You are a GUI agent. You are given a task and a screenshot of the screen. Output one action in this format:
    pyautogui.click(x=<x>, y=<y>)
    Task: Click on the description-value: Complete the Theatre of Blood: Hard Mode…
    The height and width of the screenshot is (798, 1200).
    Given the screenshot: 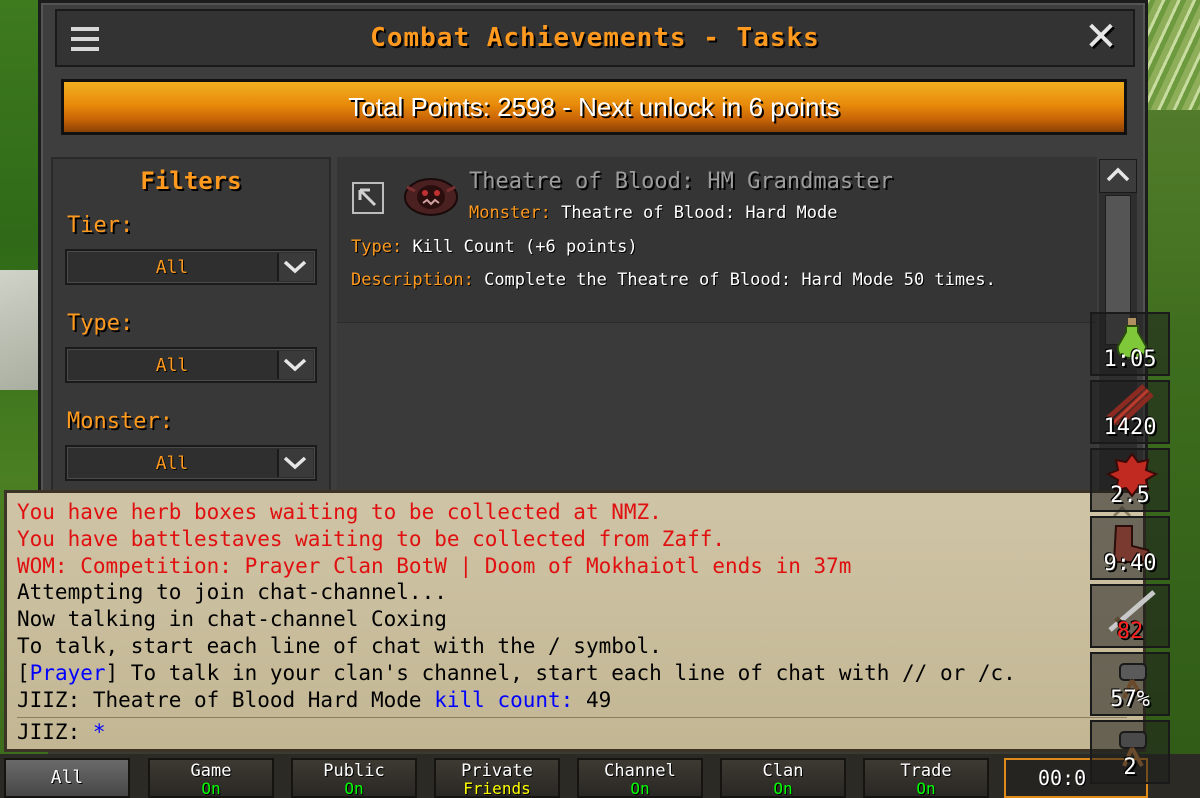 What is the action you would take?
    pyautogui.click(x=740, y=280)
    